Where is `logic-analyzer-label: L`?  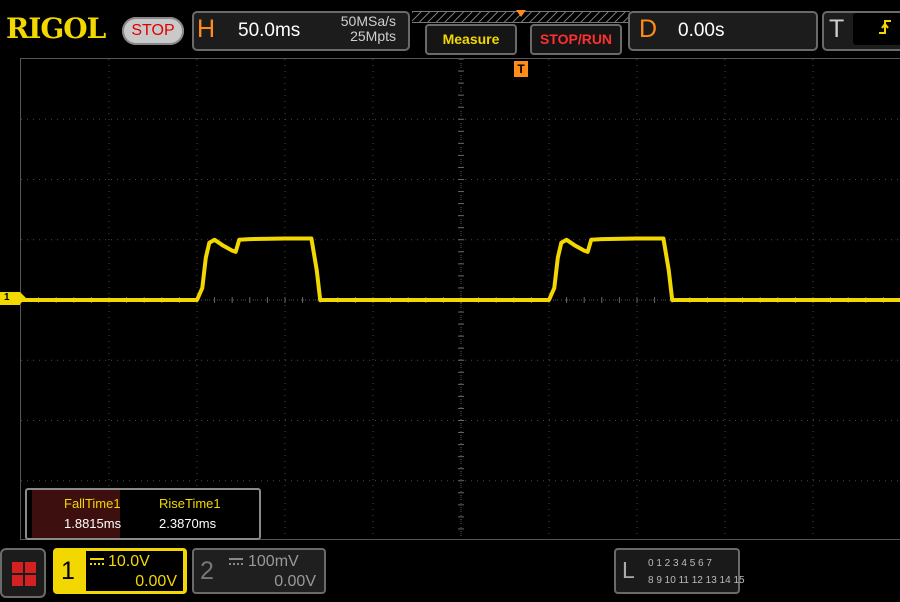
logic-analyzer-label: L is located at coordinates (628, 570).